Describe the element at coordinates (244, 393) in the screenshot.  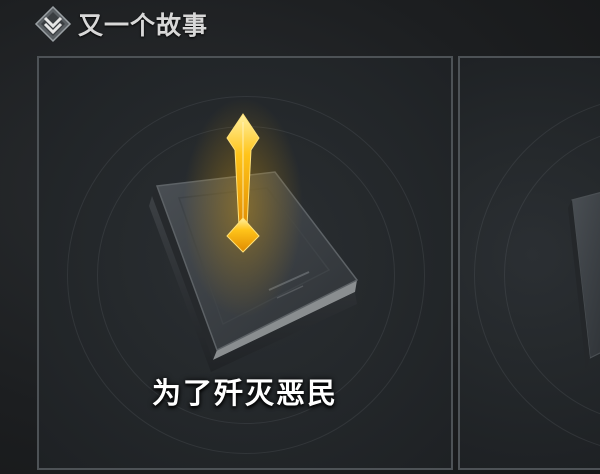
I see `card-title: 为了歼灭恶民` at that location.